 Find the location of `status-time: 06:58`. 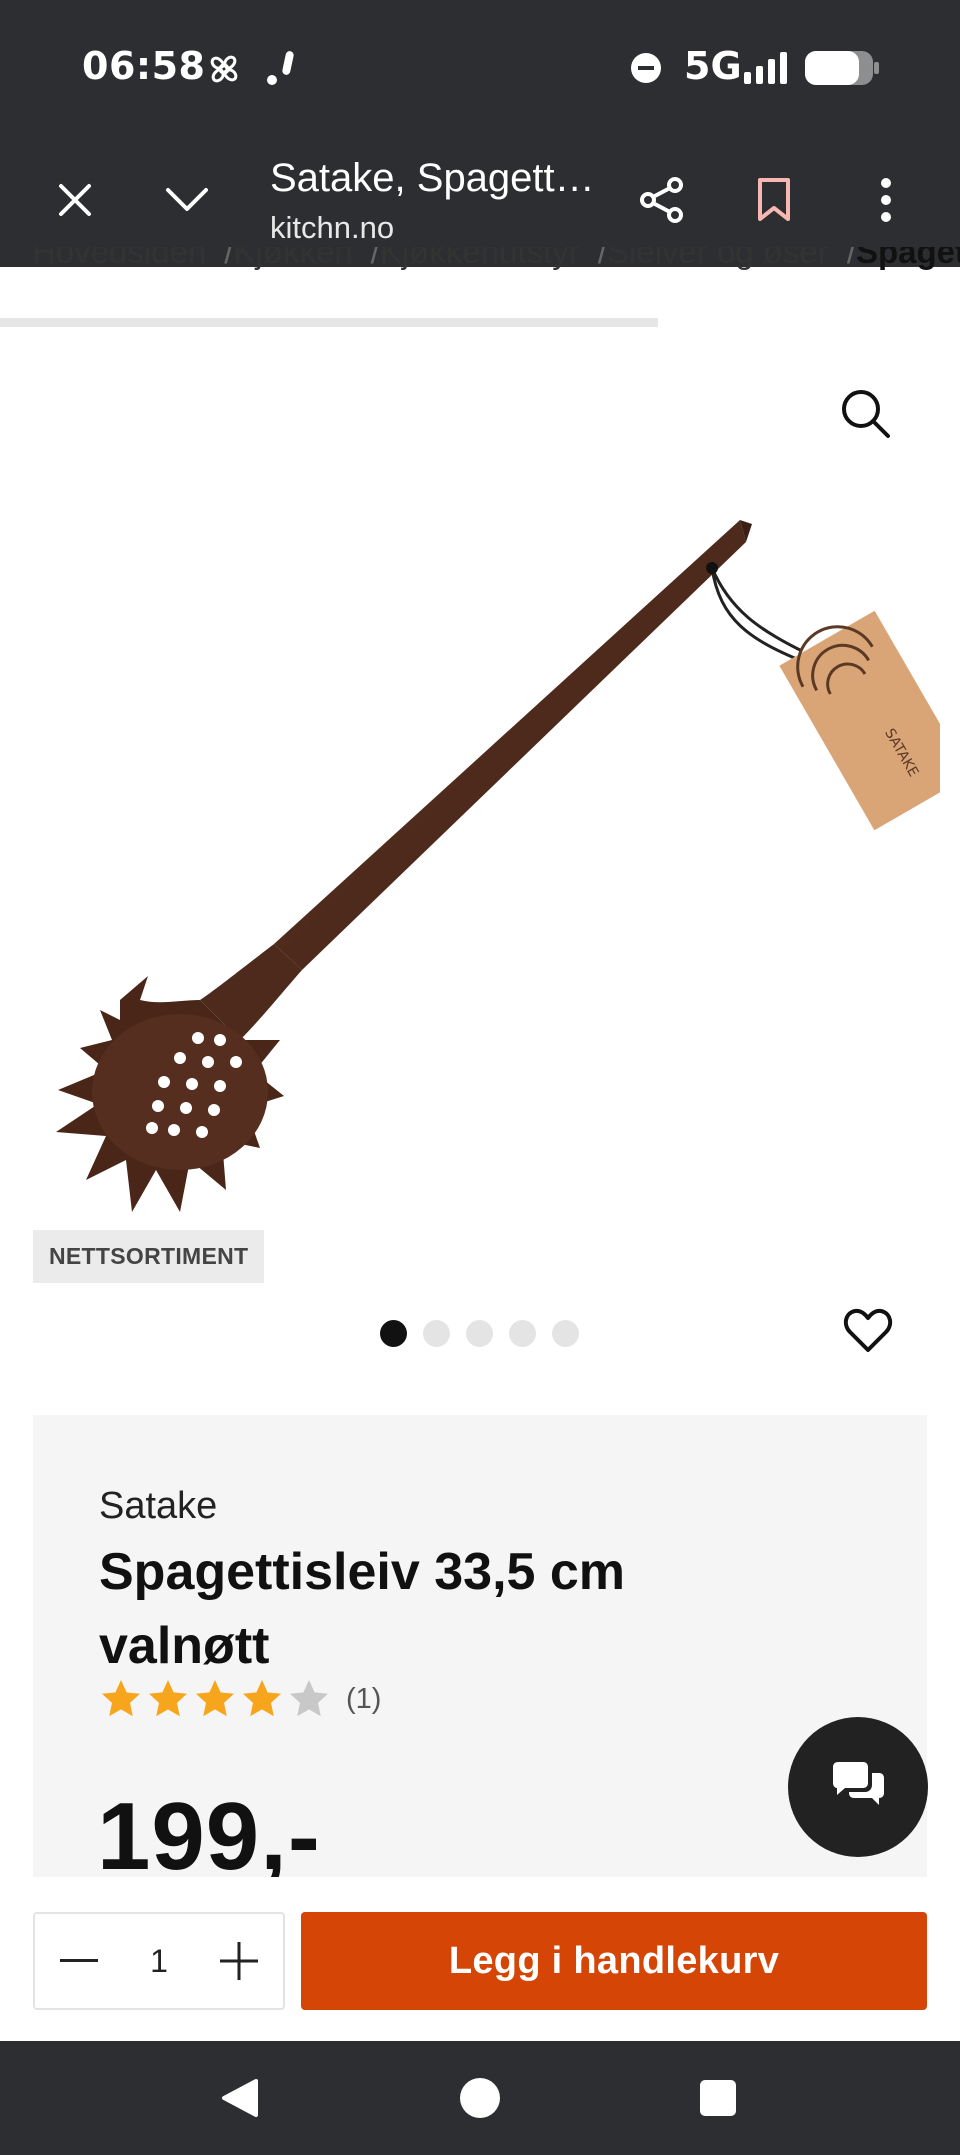

status-time: 06:58 is located at coordinates (144, 66).